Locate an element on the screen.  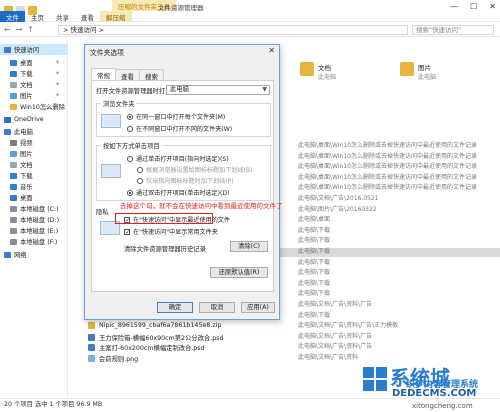
checkbox-show-frequent-folders: ✓ 在"快速访问"中显示常用文件夹 is located at coordinates (171, 231).